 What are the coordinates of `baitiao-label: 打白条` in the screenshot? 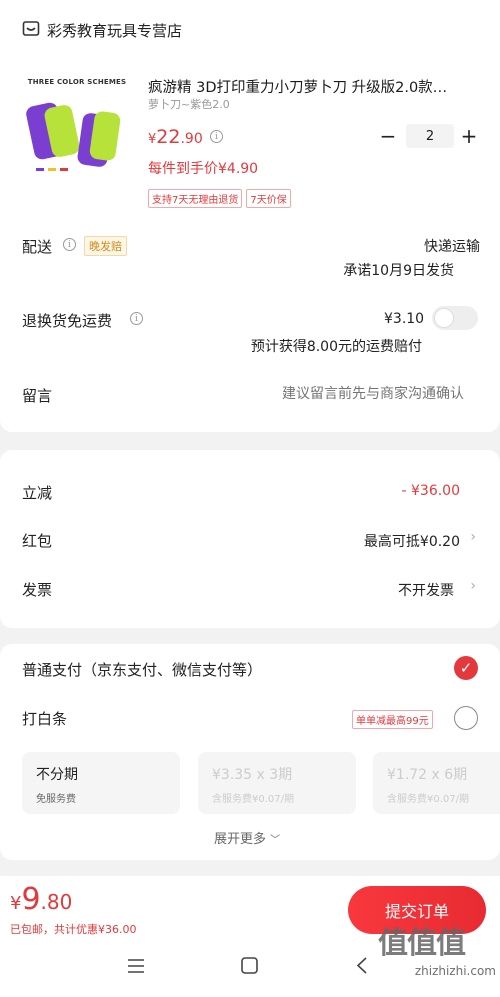 It's located at (44, 718).